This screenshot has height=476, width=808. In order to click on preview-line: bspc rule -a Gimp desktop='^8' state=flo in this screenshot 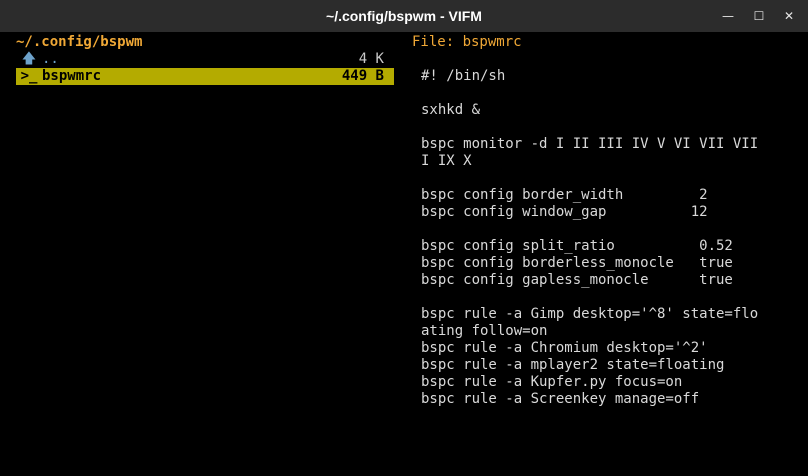, I will do `click(590, 314)`.